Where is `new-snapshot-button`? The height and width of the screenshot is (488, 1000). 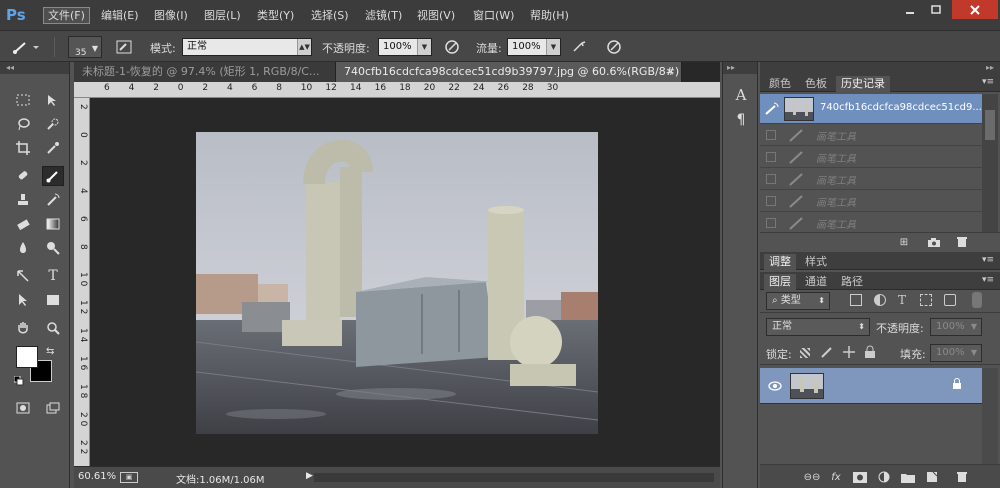 new-snapshot-button is located at coordinates (934, 242).